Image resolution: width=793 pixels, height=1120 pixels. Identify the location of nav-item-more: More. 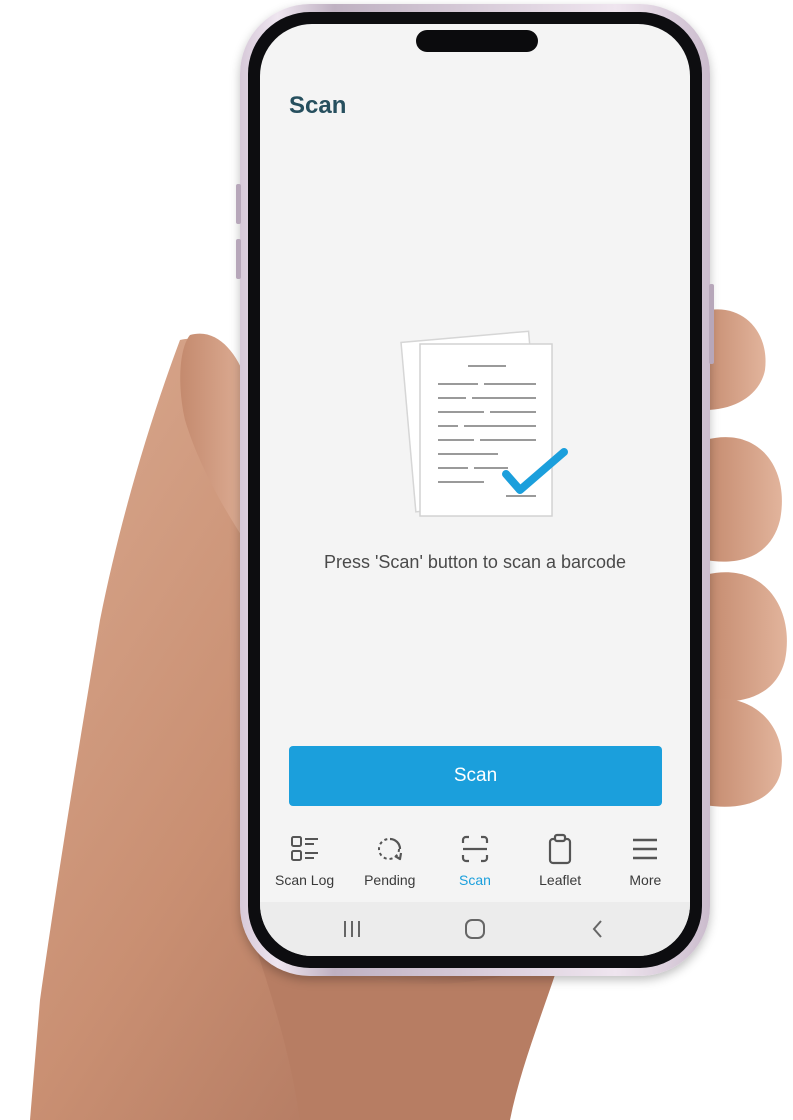
(645, 867).